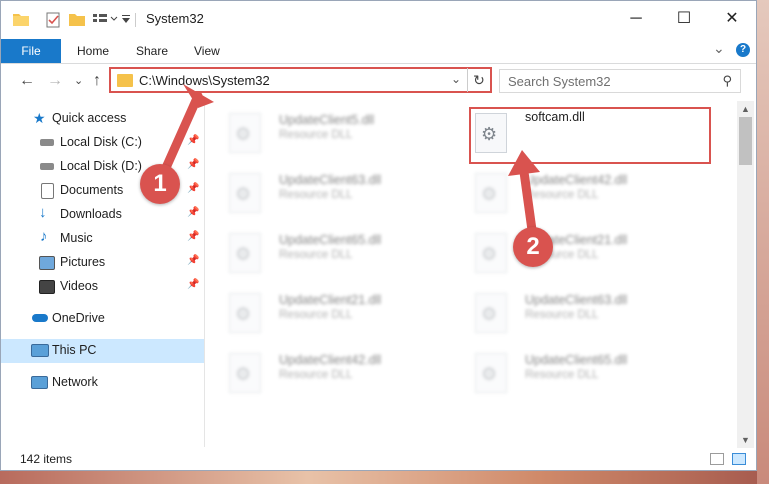 This screenshot has height=484, width=769. What do you see at coordinates (55, 81) in the screenshot?
I see `forward-arrow-icon: →` at bounding box center [55, 81].